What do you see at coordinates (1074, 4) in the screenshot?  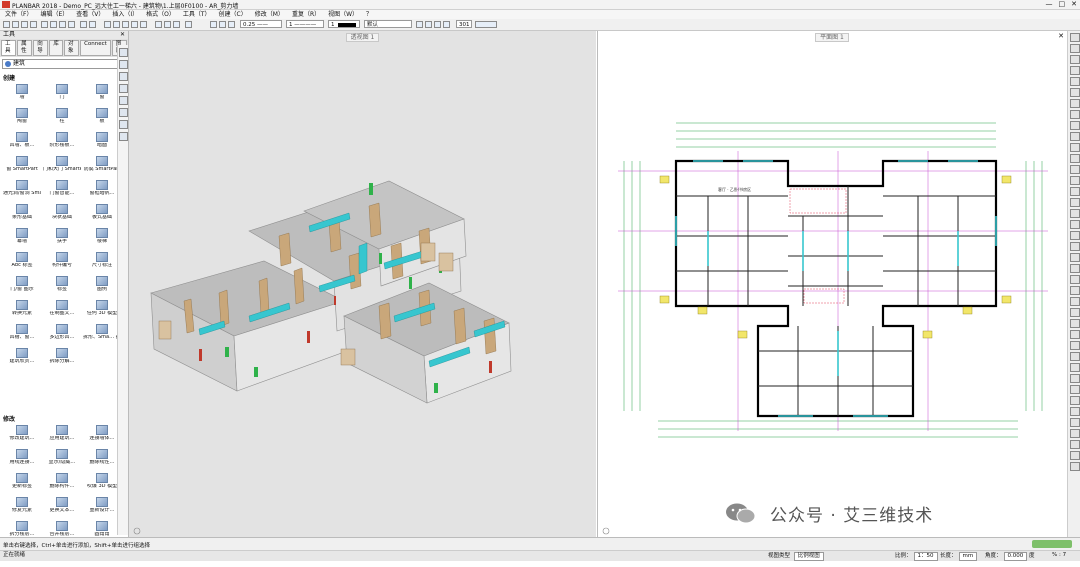 I see `close-button: ✕` at bounding box center [1074, 4].